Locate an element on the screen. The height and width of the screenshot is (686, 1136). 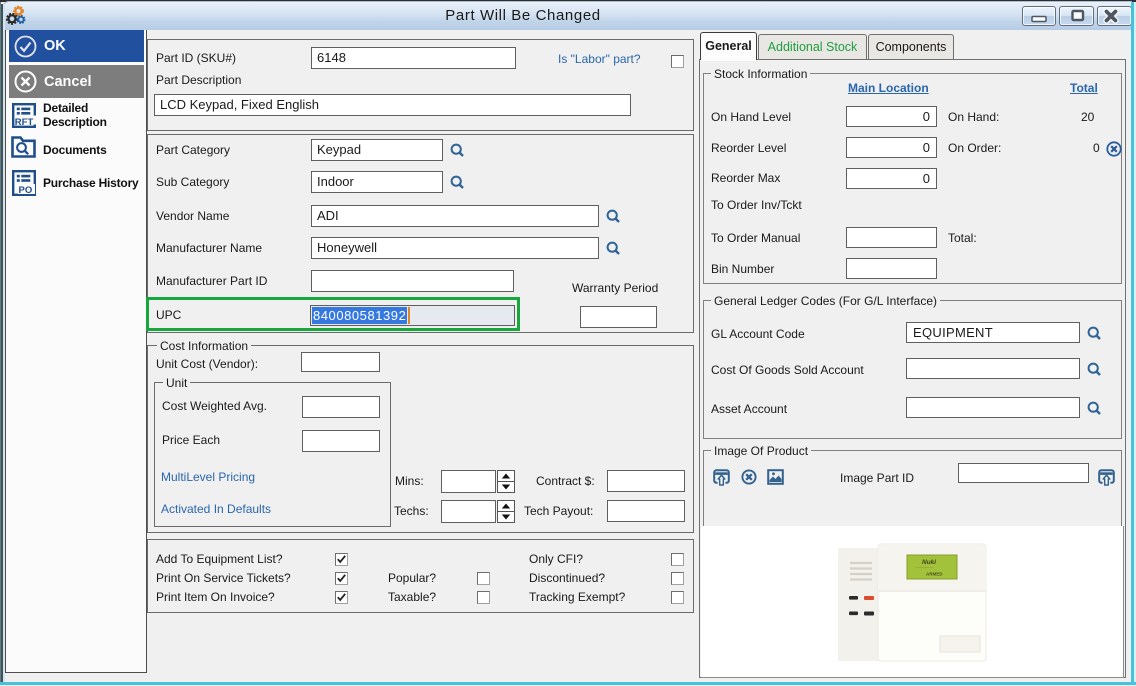
svg-text: Nuki is located at coordinates (929, 562).